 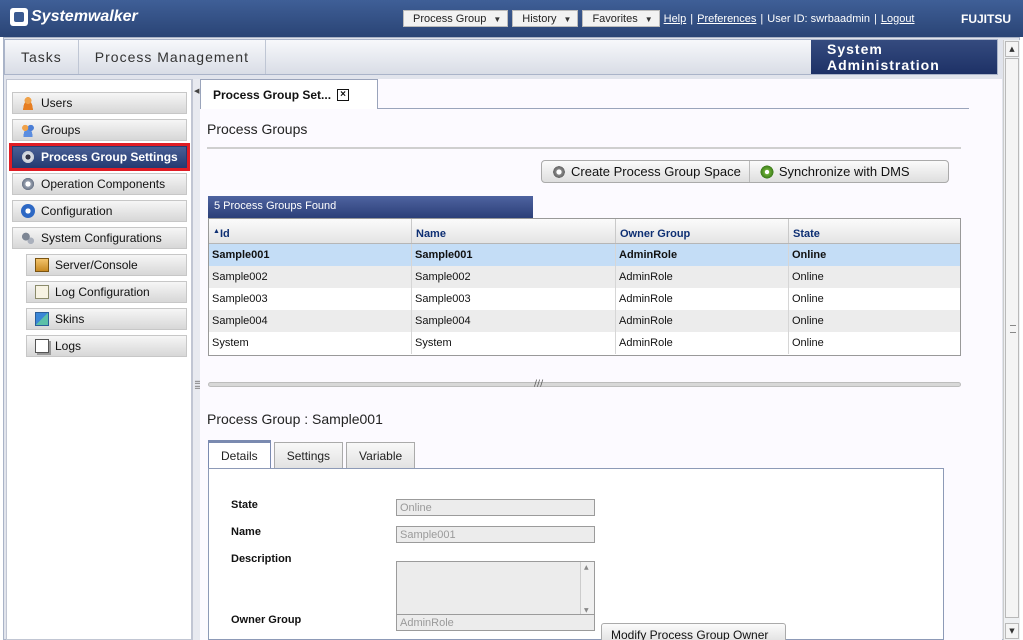 I want to click on sidebar-item-server-console: Server/Console, so click(x=106, y=265).